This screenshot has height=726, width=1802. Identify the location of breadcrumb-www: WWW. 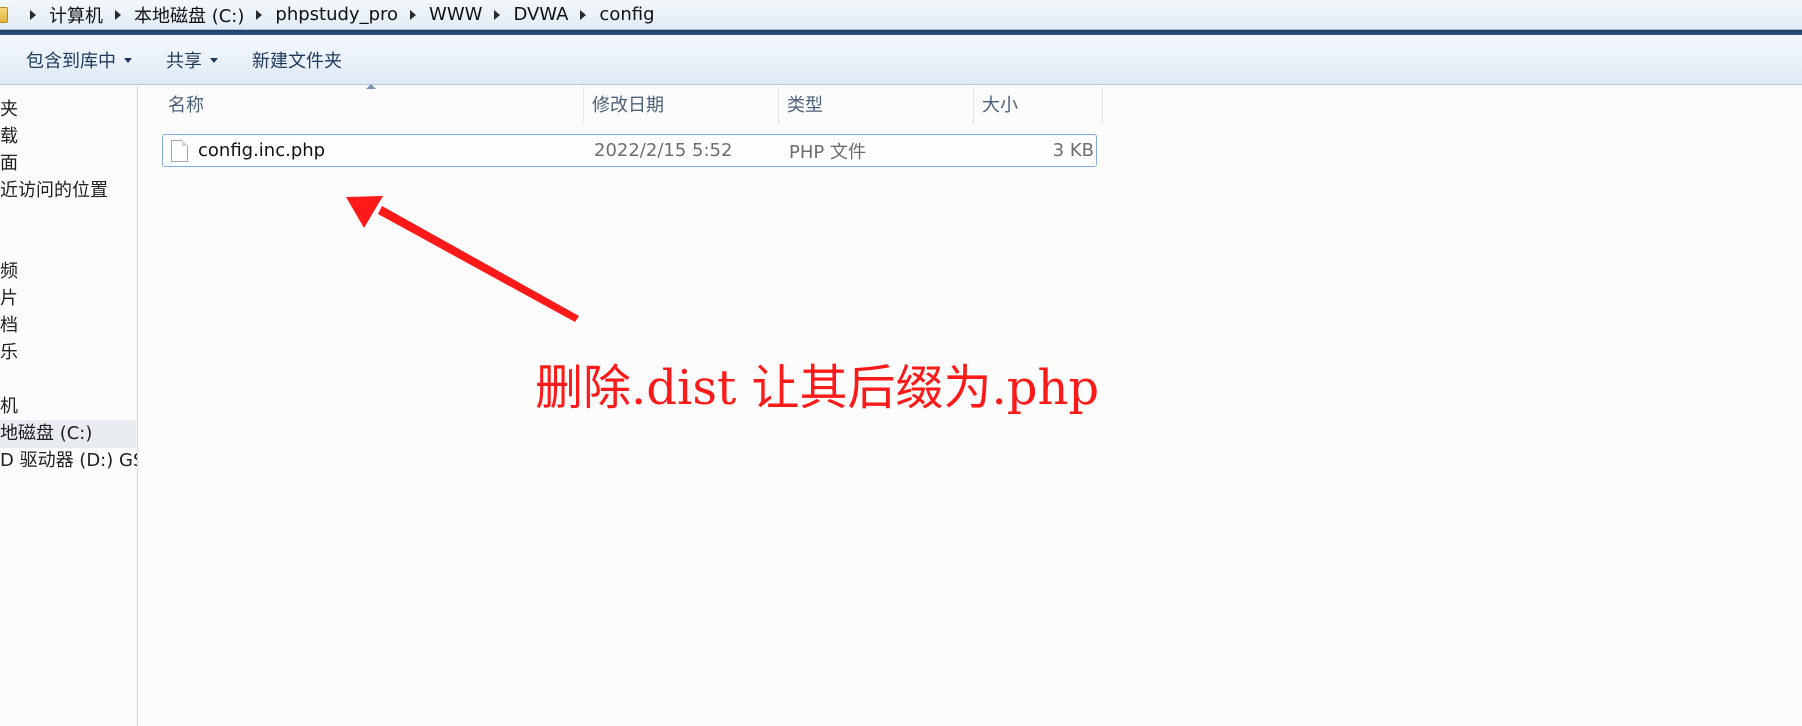
(455, 14).